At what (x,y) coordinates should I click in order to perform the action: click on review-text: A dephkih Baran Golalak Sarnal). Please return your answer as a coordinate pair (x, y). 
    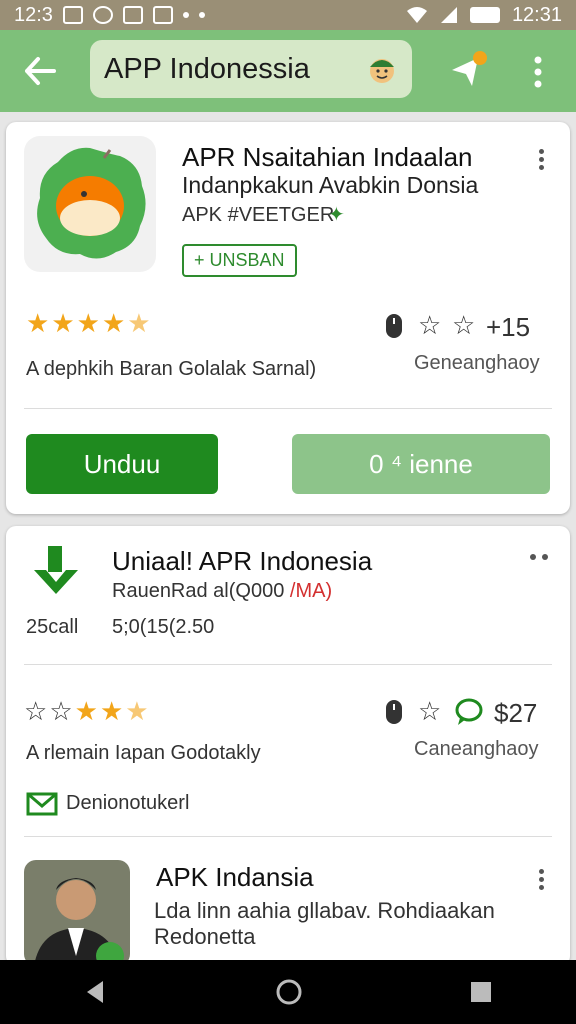
    Looking at the image, I should click on (171, 369).